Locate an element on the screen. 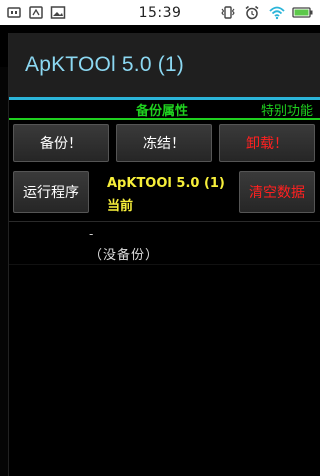 The image size is (320, 476). backup-button: 备份！ is located at coordinates (61, 143).